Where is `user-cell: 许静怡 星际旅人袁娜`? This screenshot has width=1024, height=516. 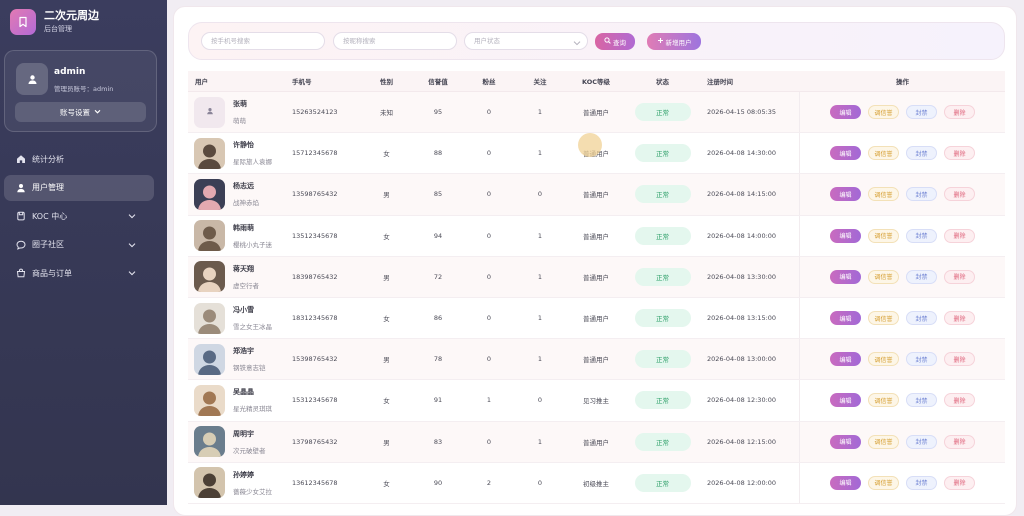
user-cell: 许静怡 星际旅人袁娜 is located at coordinates (240, 153).